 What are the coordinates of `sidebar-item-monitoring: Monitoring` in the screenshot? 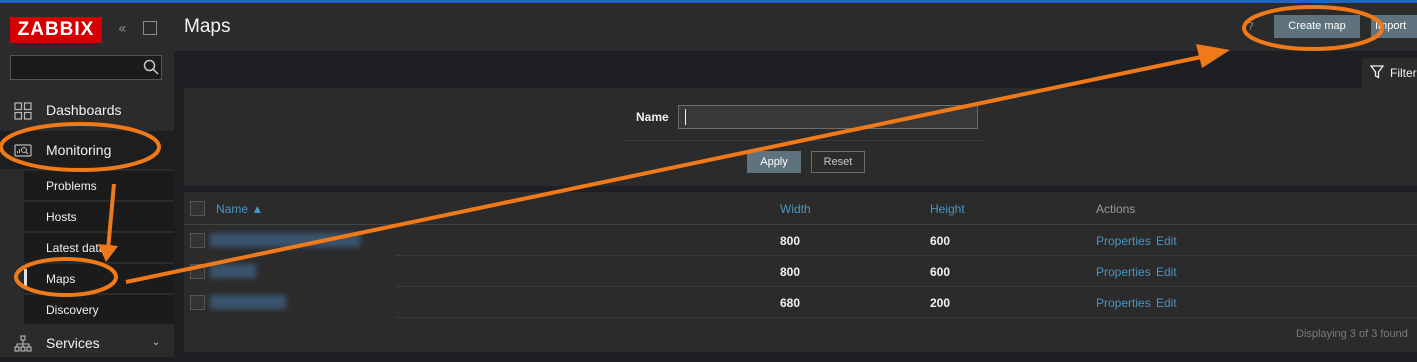 It's located at (87, 150).